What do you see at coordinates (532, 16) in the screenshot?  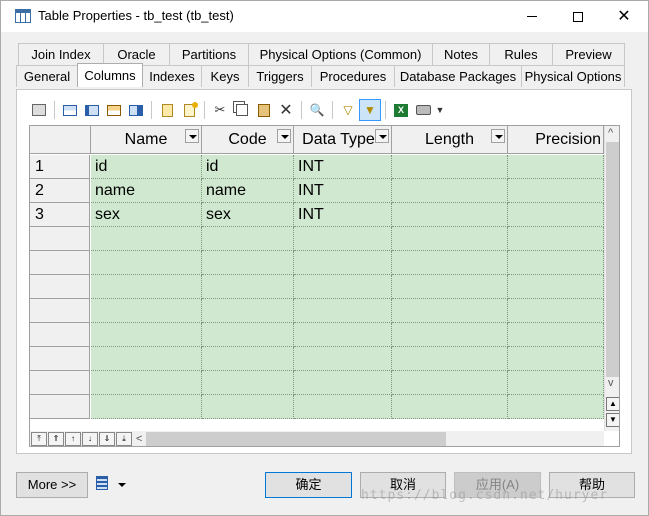 I see `minimize-button` at bounding box center [532, 16].